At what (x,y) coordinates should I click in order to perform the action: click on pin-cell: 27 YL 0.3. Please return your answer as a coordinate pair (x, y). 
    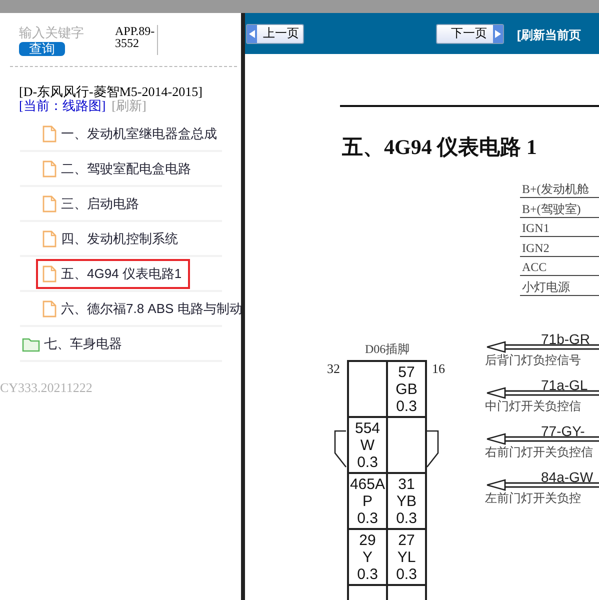
    Looking at the image, I should click on (406, 557).